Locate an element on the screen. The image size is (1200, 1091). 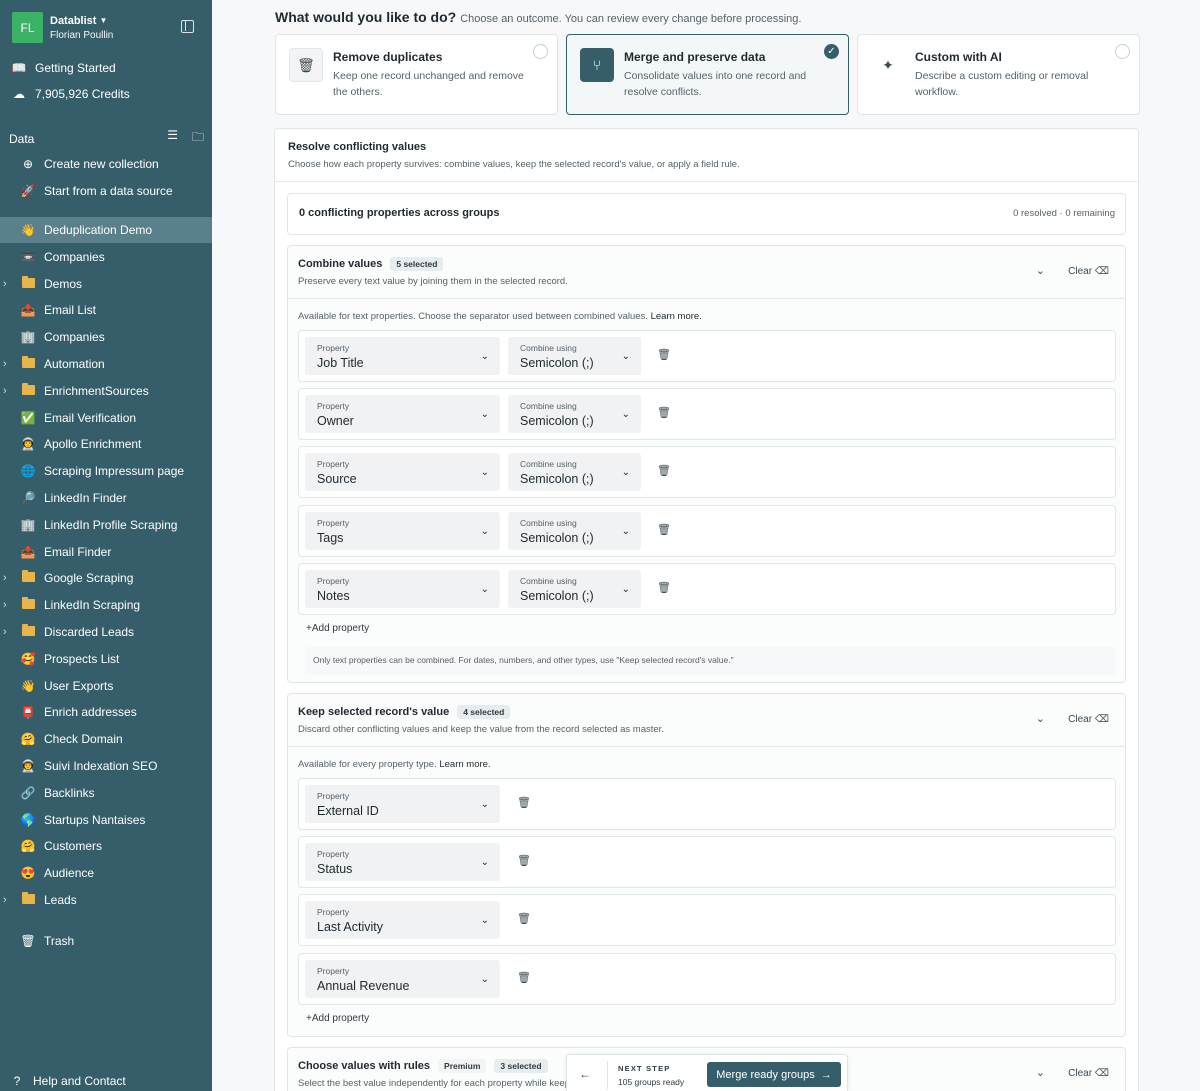
sidebar-item: 📮 Enrich addresses is located at coordinates (106, 712).